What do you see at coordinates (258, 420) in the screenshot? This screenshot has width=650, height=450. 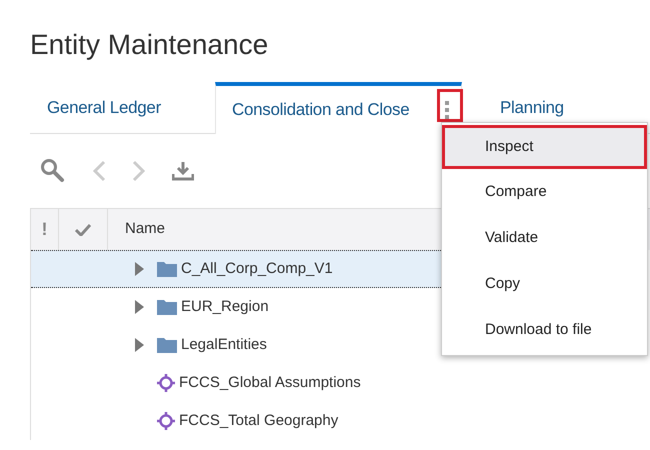 I see `entity-name: FCCS_Total Geography` at bounding box center [258, 420].